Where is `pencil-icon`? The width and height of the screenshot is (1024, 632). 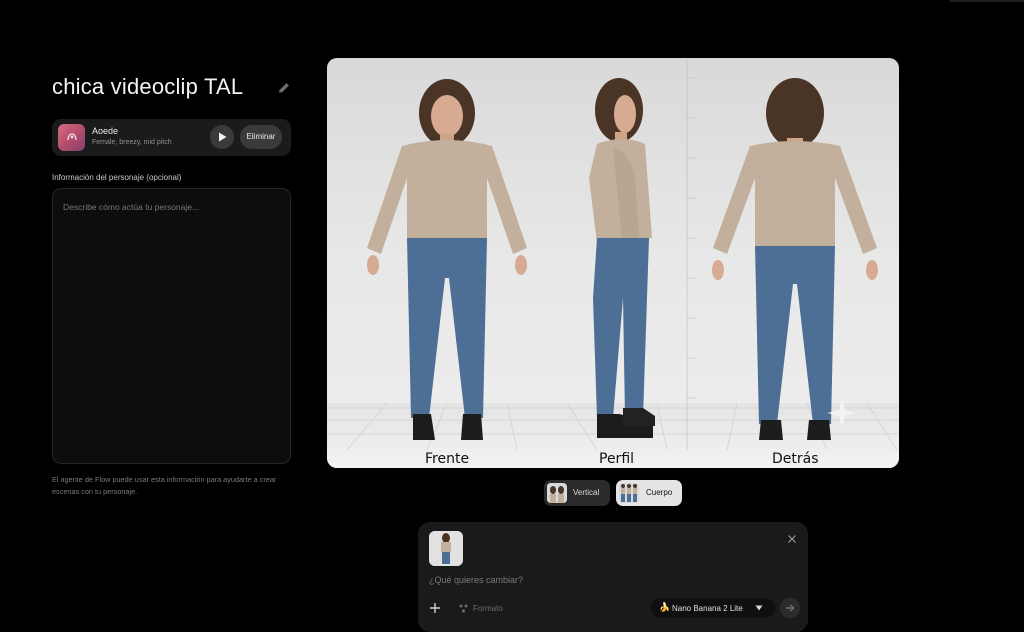
pencil-icon is located at coordinates (284, 88).